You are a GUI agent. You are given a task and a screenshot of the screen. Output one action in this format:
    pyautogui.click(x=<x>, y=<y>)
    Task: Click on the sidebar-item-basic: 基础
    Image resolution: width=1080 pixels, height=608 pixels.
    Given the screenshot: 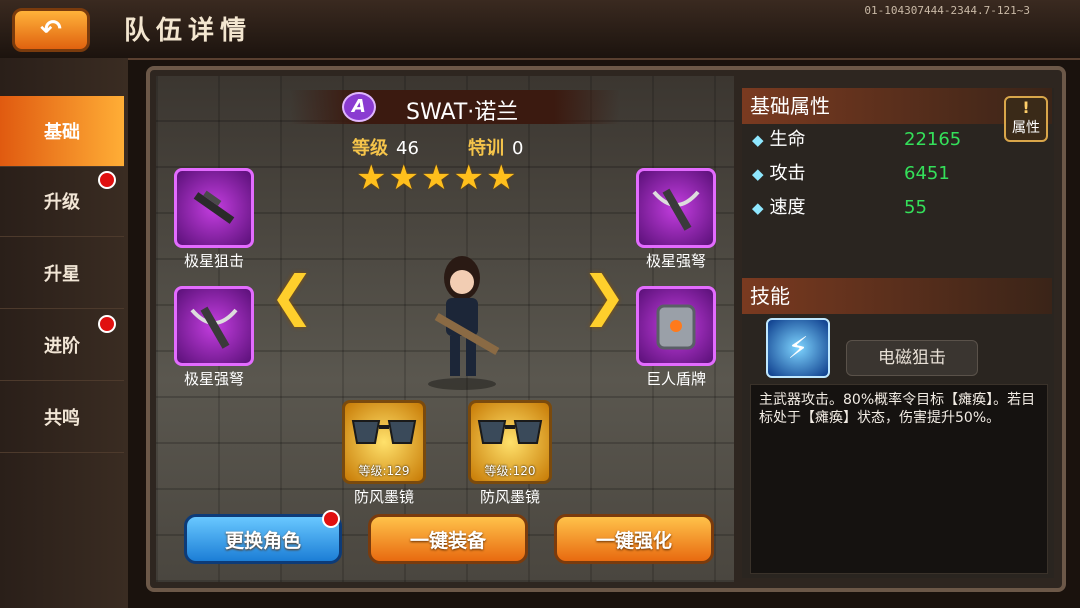 What is the action you would take?
    pyautogui.click(x=62, y=131)
    